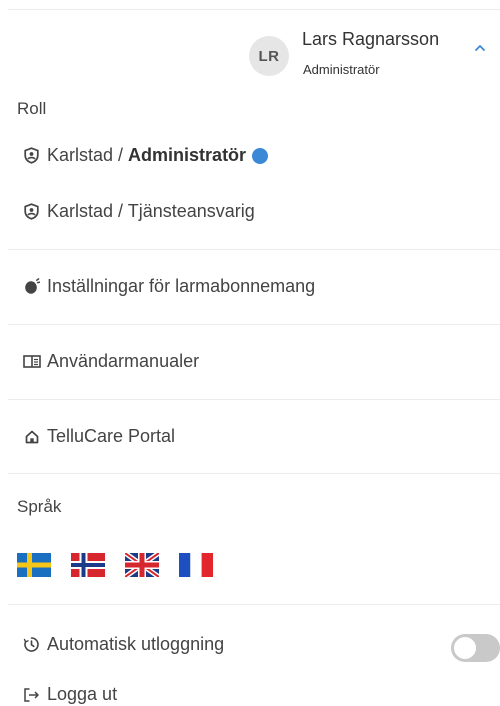 This screenshot has height=706, width=500. Describe the element at coordinates (88, 155) in the screenshot. I see `role-place: Karlstad /` at that location.